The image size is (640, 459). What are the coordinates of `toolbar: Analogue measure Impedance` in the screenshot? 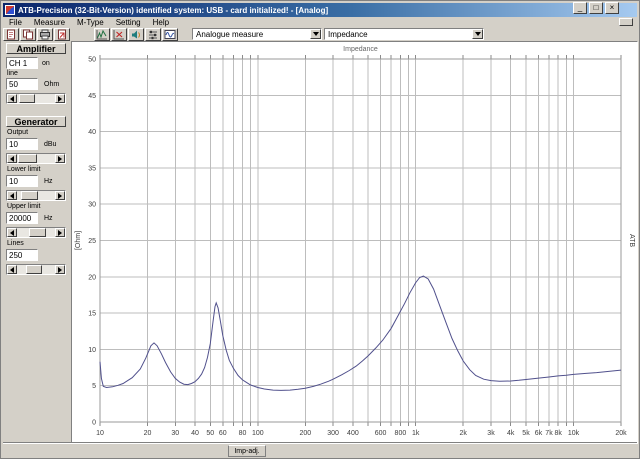 It's located at (320, 34).